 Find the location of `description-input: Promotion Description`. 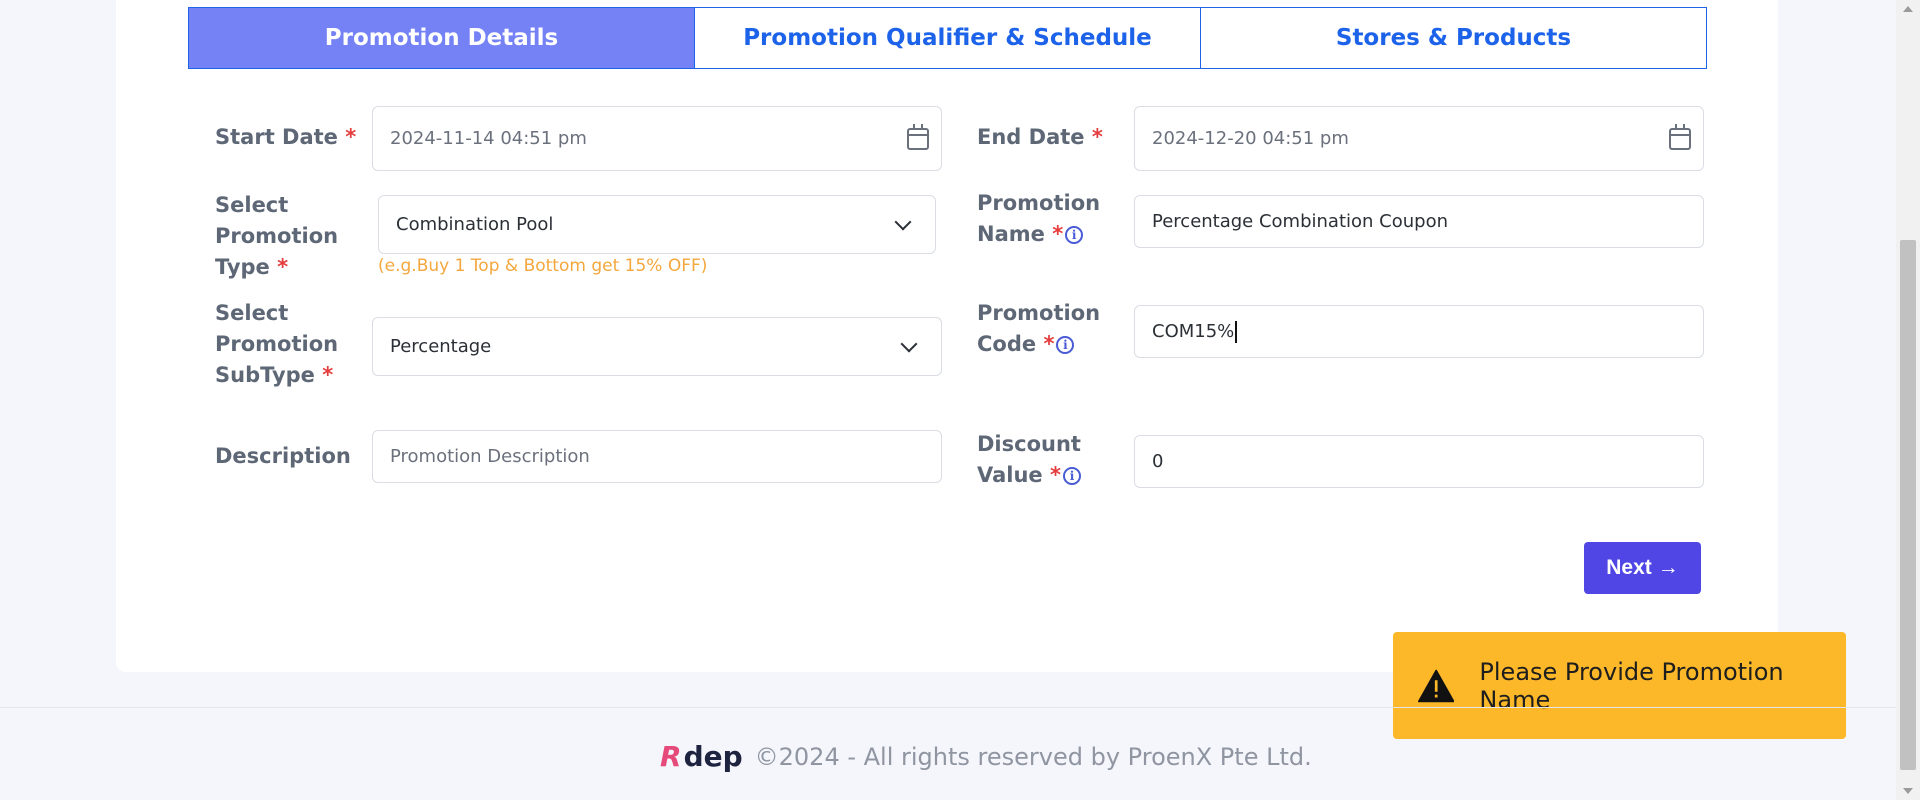

description-input: Promotion Description is located at coordinates (657, 456).